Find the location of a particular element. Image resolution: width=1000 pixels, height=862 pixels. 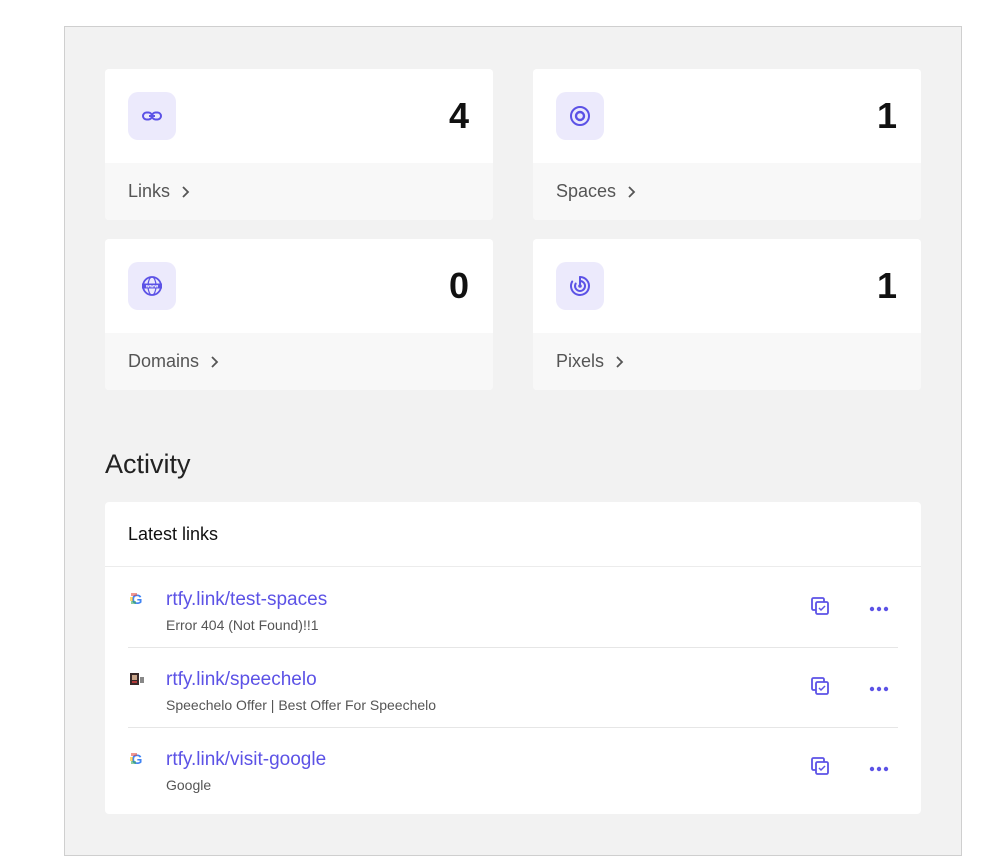

stat-card-top: www 0 is located at coordinates (299, 286).